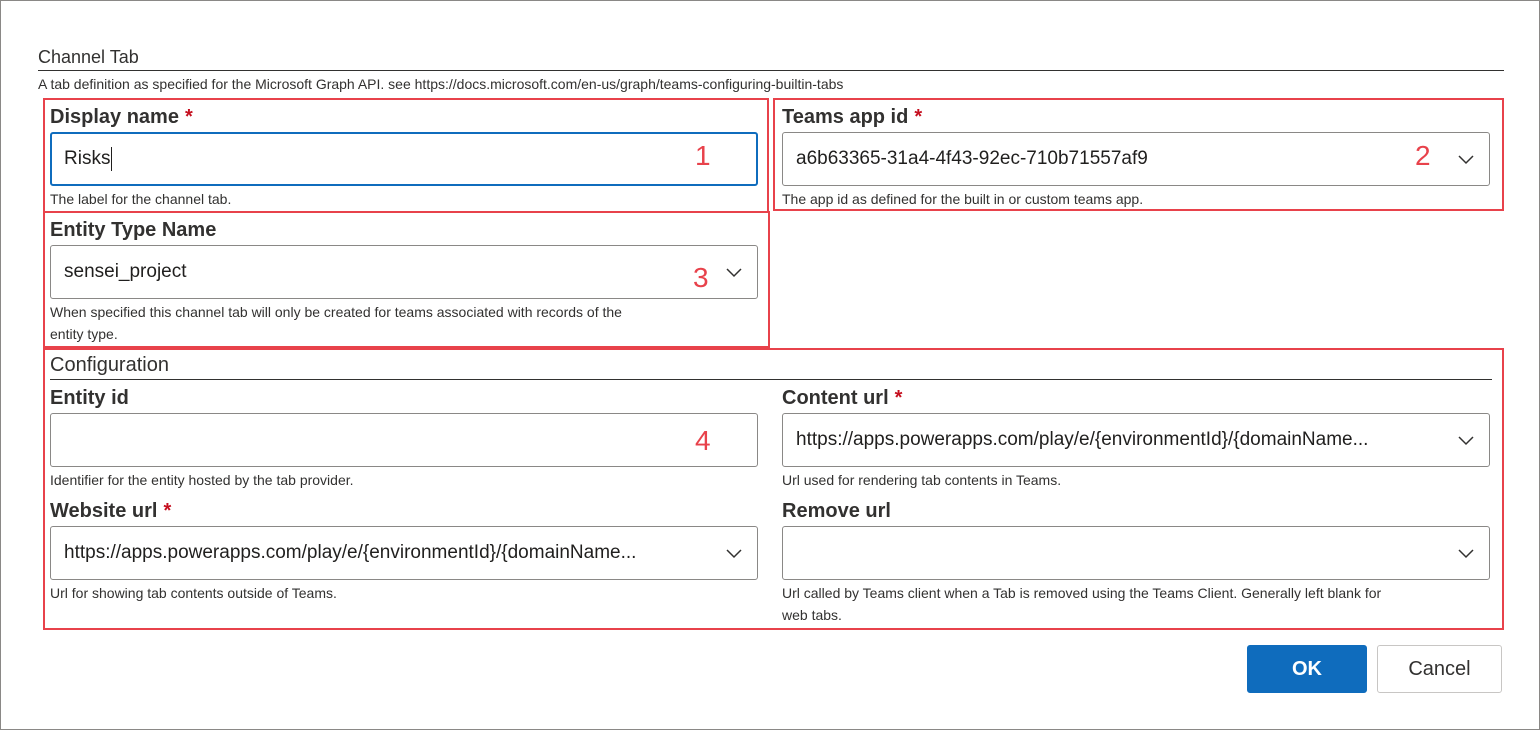 The image size is (1540, 730). I want to click on cancel-button: Cancel, so click(1439, 669).